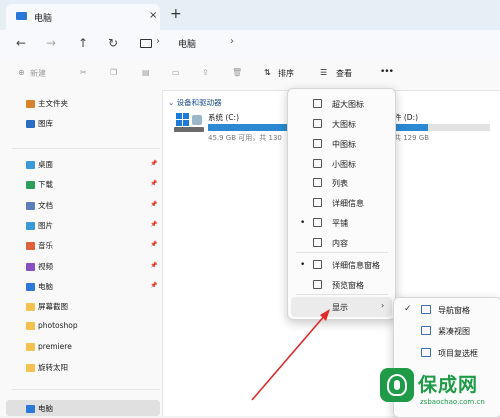  What do you see at coordinates (30, 286) in the screenshot?
I see `sidebar-item-pinned-6-icon` at bounding box center [30, 286].